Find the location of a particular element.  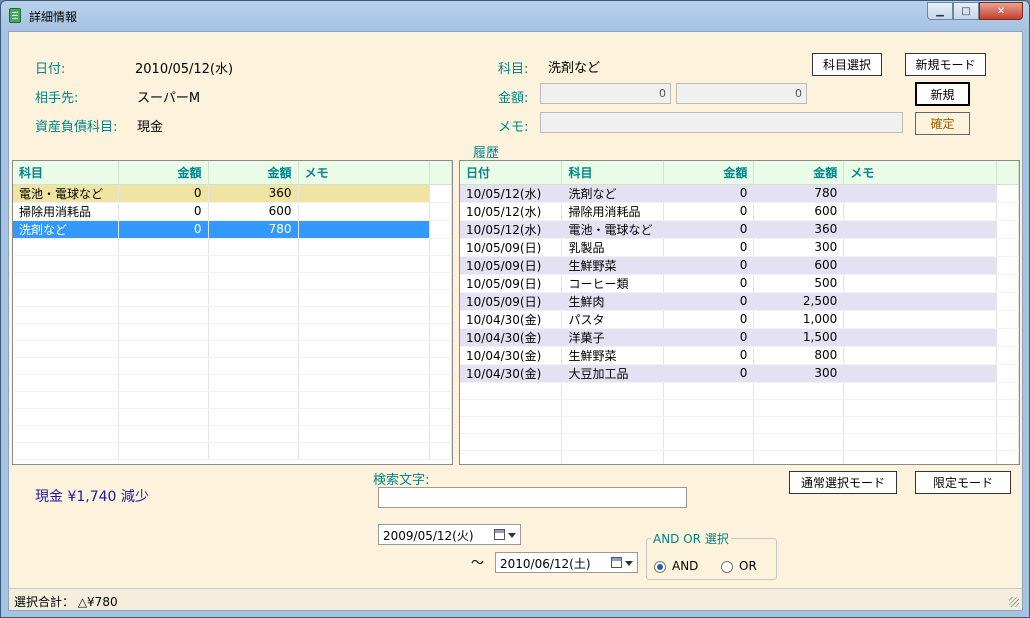

resize-grip-icon is located at coordinates (1014, 602).